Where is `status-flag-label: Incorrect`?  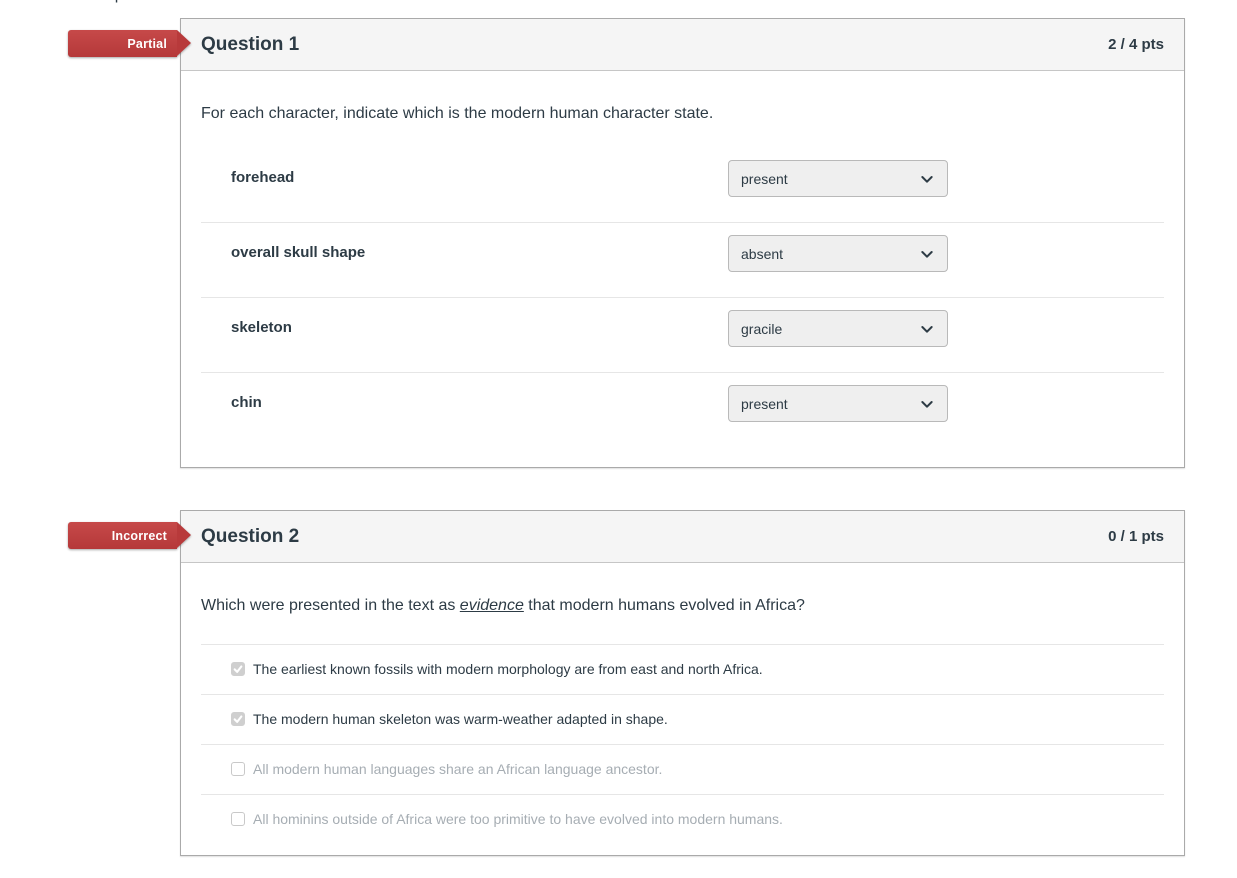
status-flag-label: Incorrect is located at coordinates (139, 535).